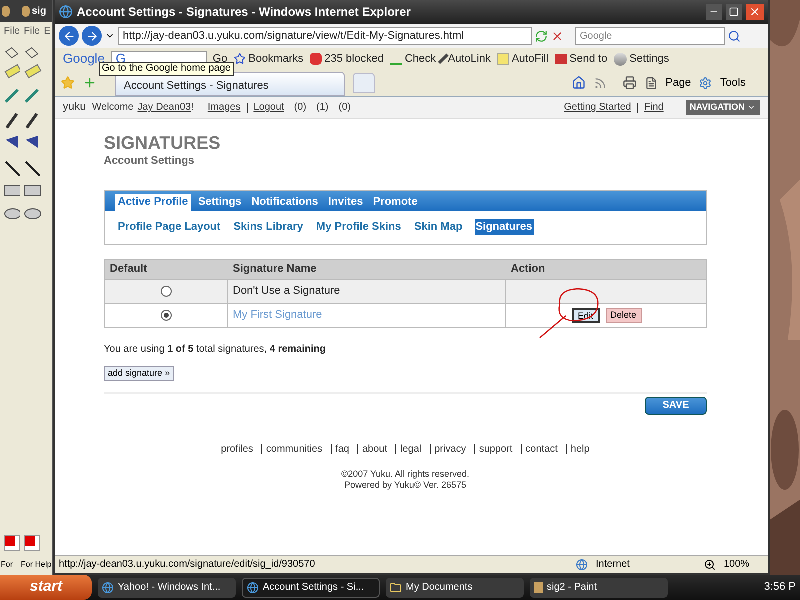  Describe the element at coordinates (47, 31) in the screenshot. I see `menu-item: E` at that location.